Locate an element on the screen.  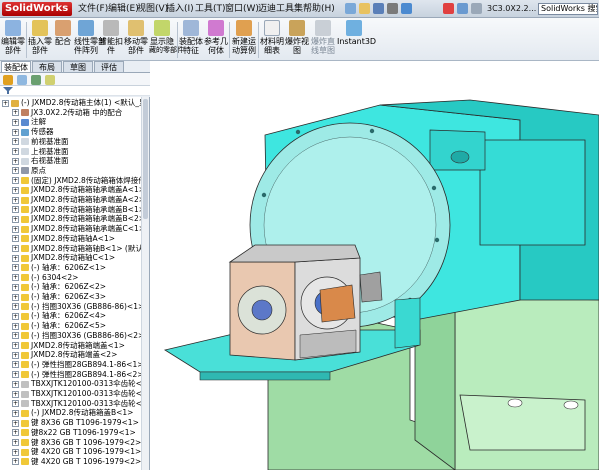
tab-sketch: 草图 is located at coordinates (78, 66).